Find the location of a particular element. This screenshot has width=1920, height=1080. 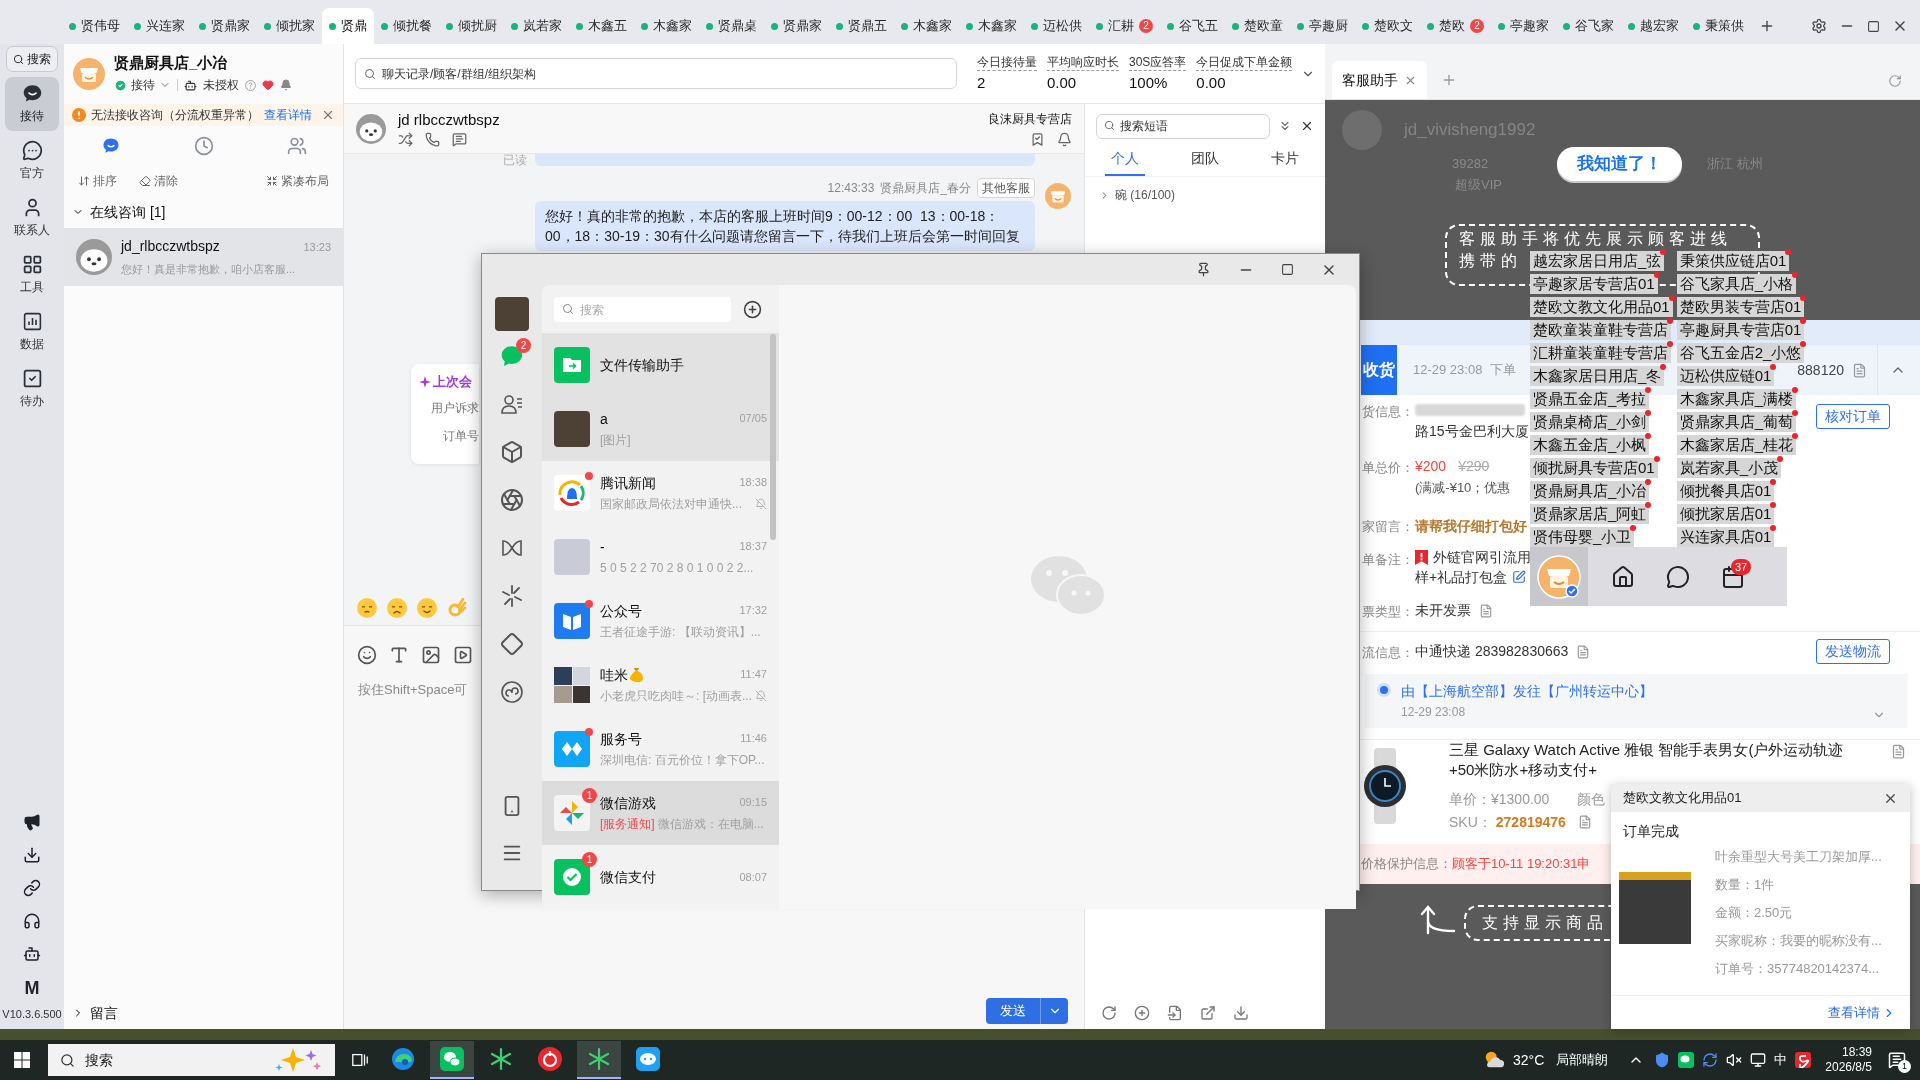

sort-button: 排序 is located at coordinates (97, 181).